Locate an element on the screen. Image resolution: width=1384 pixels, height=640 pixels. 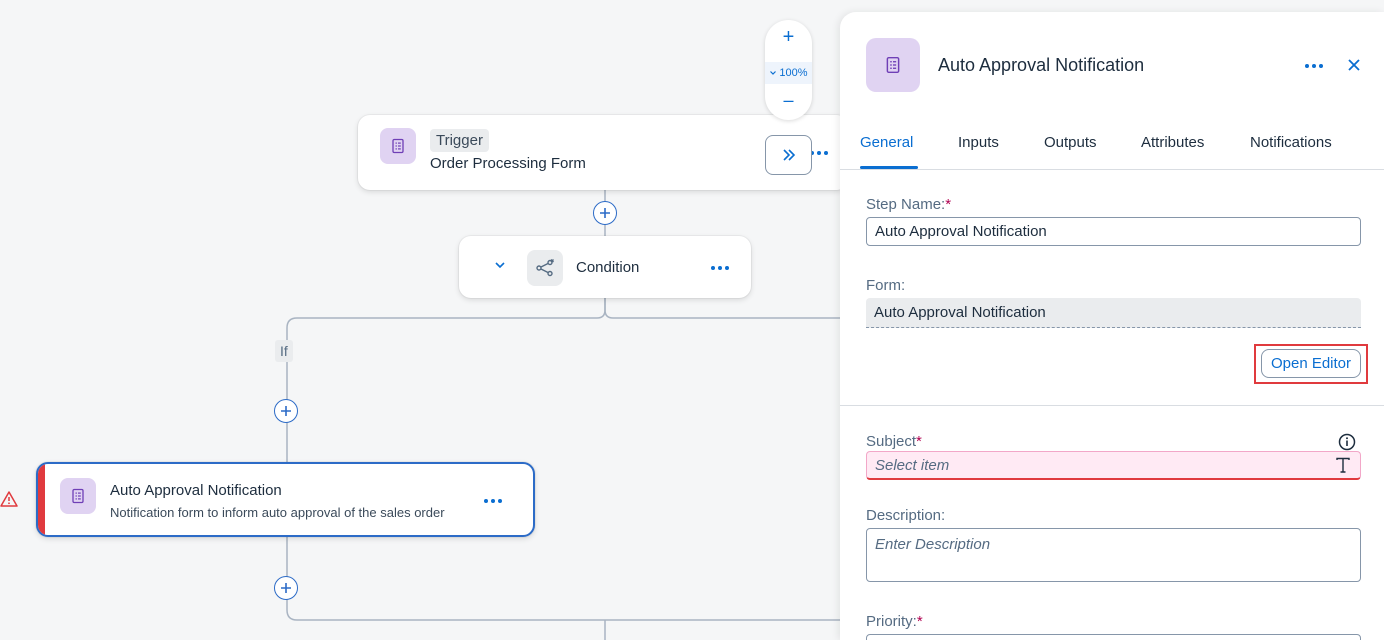
condition-icon is located at coordinates (545, 268).